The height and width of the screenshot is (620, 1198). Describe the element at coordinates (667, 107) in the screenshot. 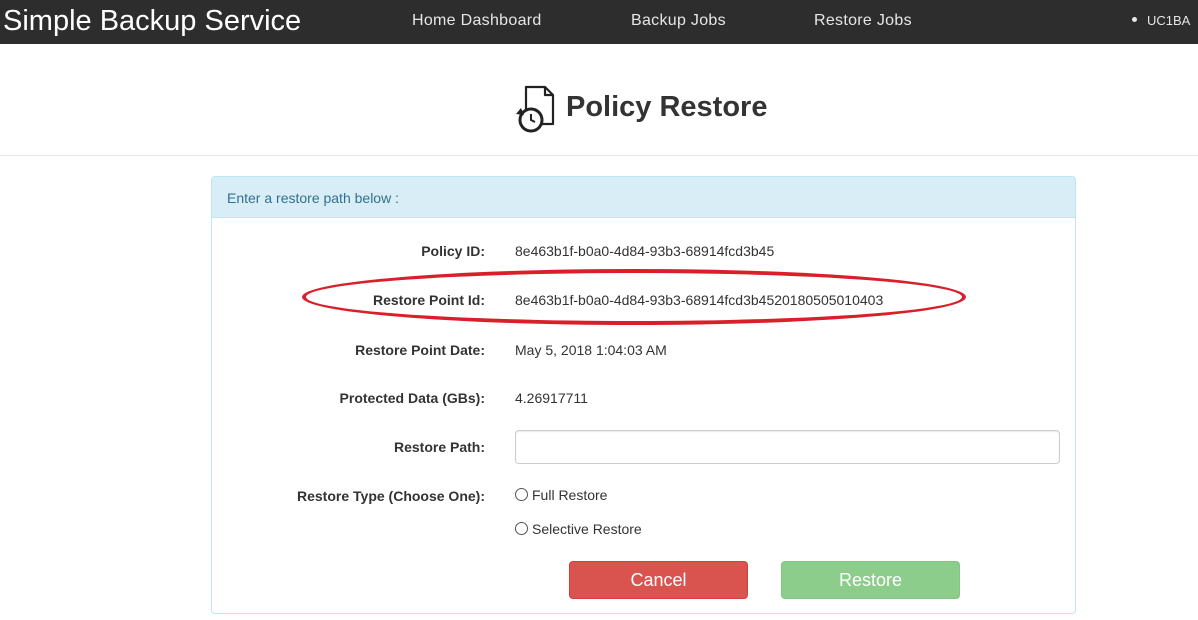

I see `page-title: Policy Restore` at that location.